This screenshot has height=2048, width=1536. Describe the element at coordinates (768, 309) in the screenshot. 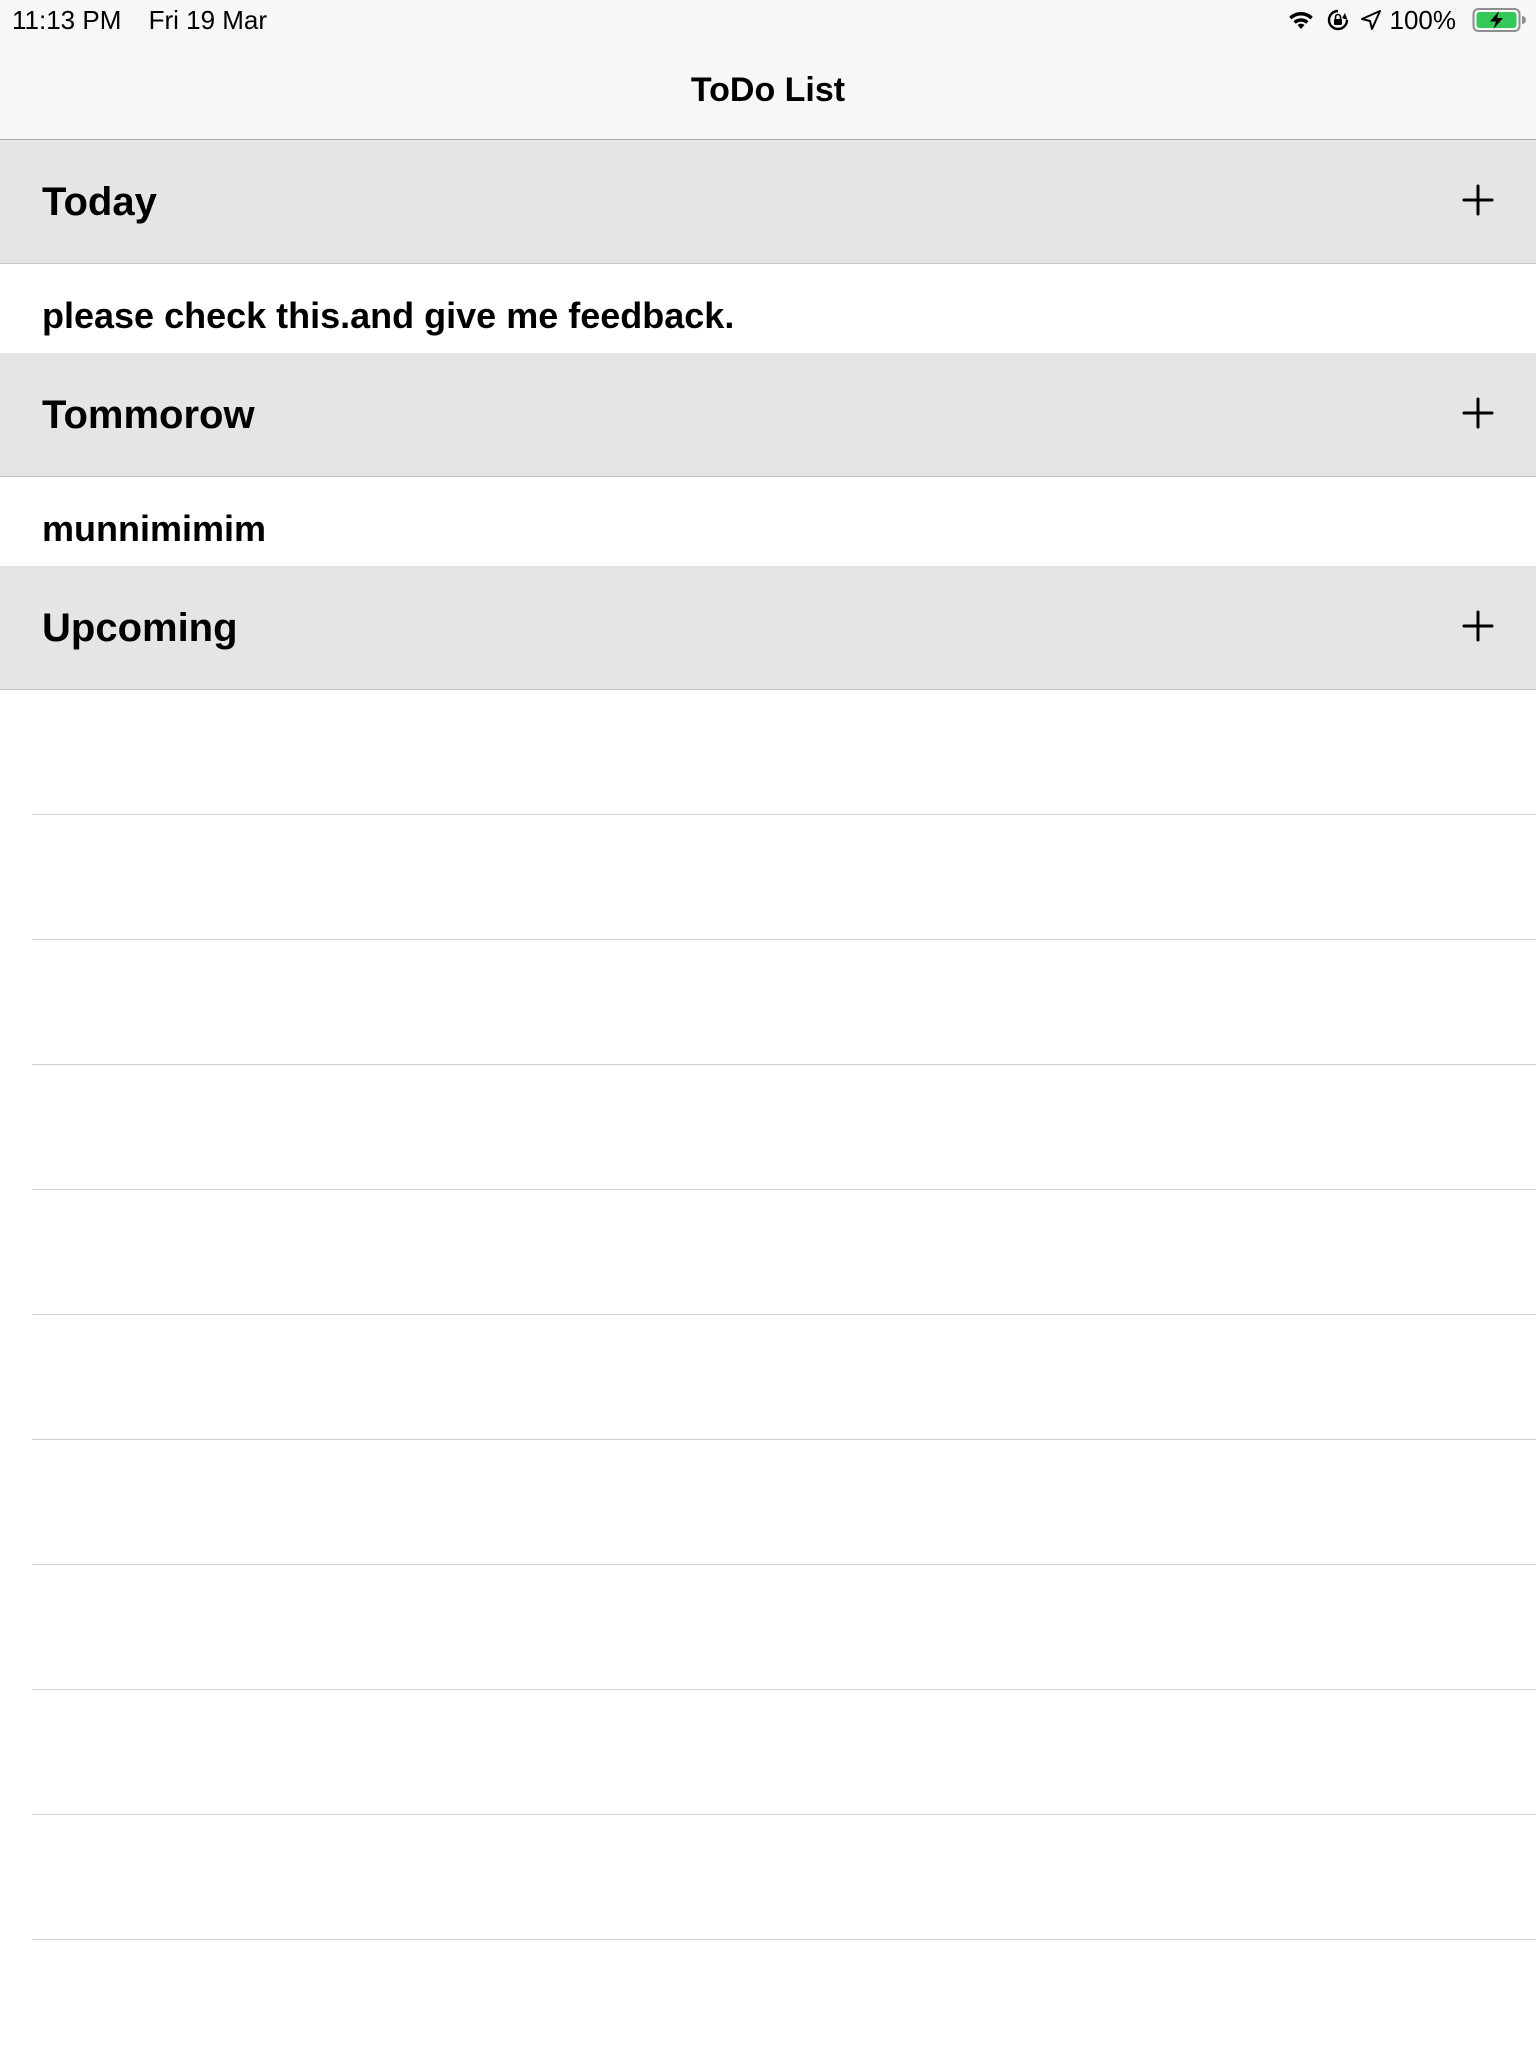

I see `list-item: please check this.and give me feedback.` at that location.